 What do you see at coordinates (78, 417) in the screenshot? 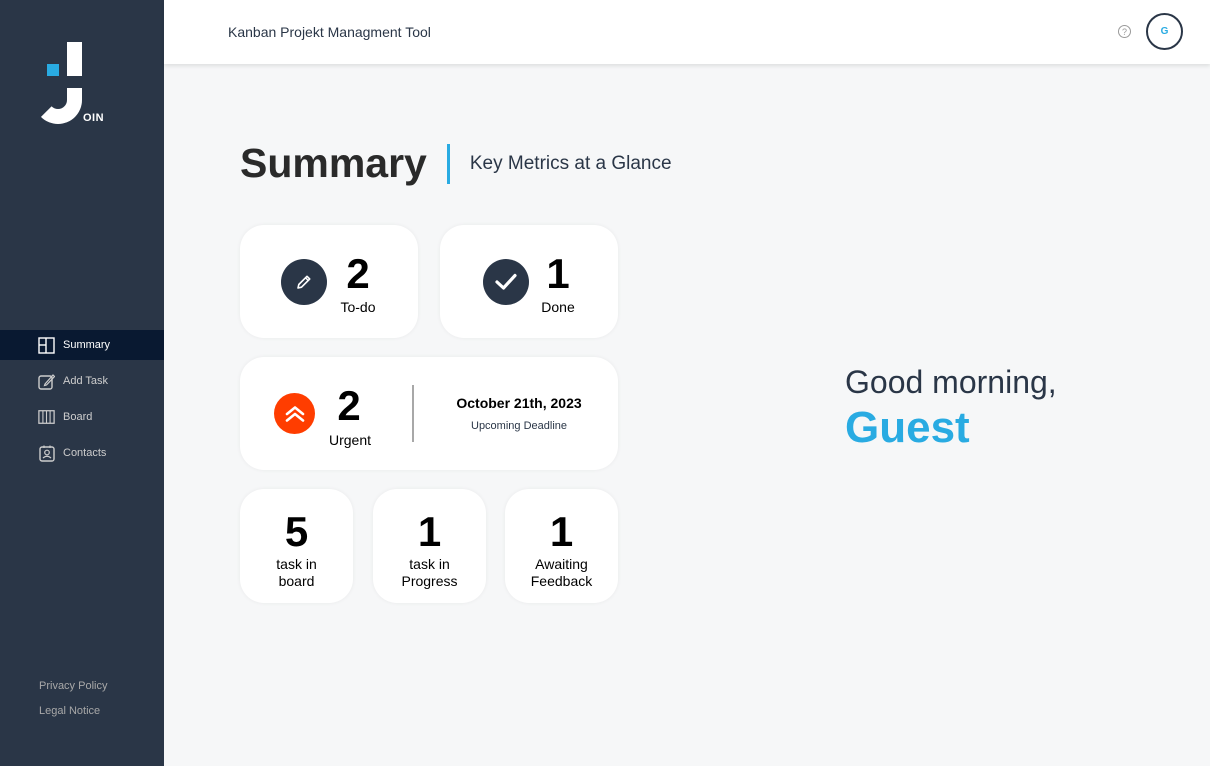
I see `sidebar-item-label: Board` at bounding box center [78, 417].